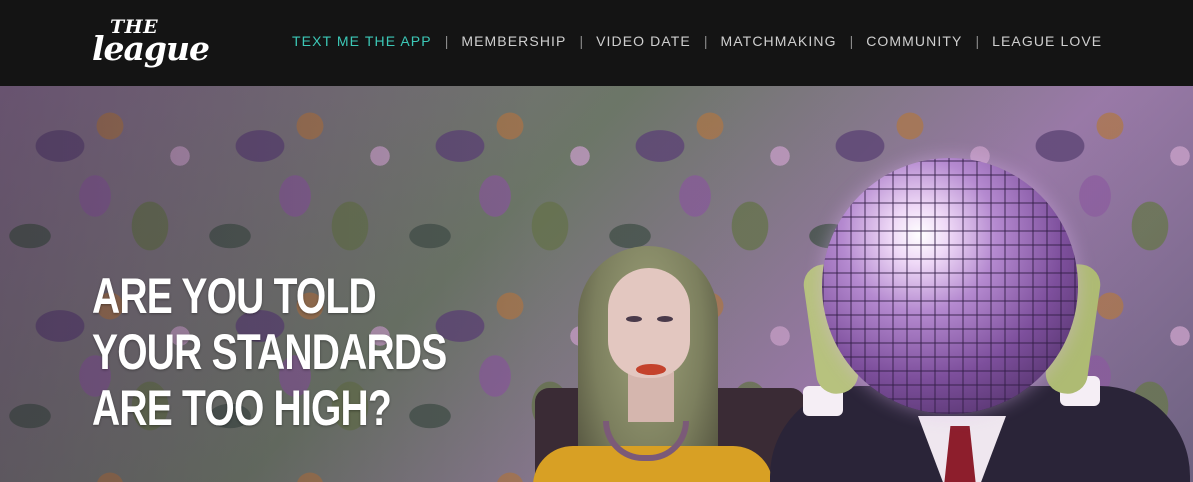 This screenshot has height=482, width=1193. I want to click on nav-item-text-me-the-app: TEXT ME THE APP, so click(362, 41).